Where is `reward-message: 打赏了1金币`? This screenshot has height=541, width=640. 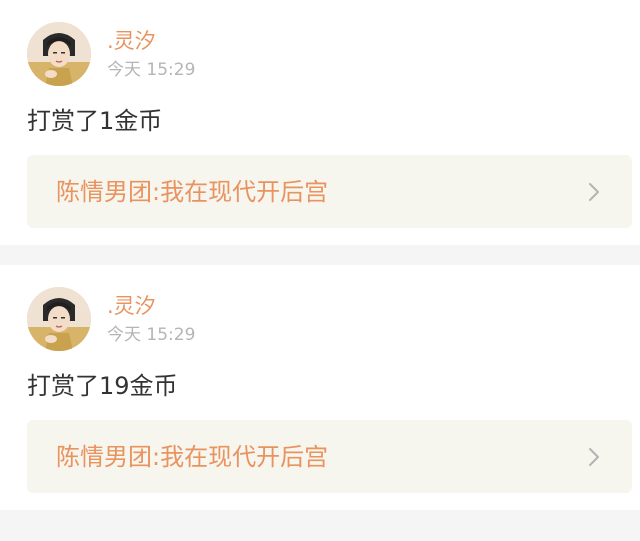
reward-message: 打赏了1金币 is located at coordinates (95, 121).